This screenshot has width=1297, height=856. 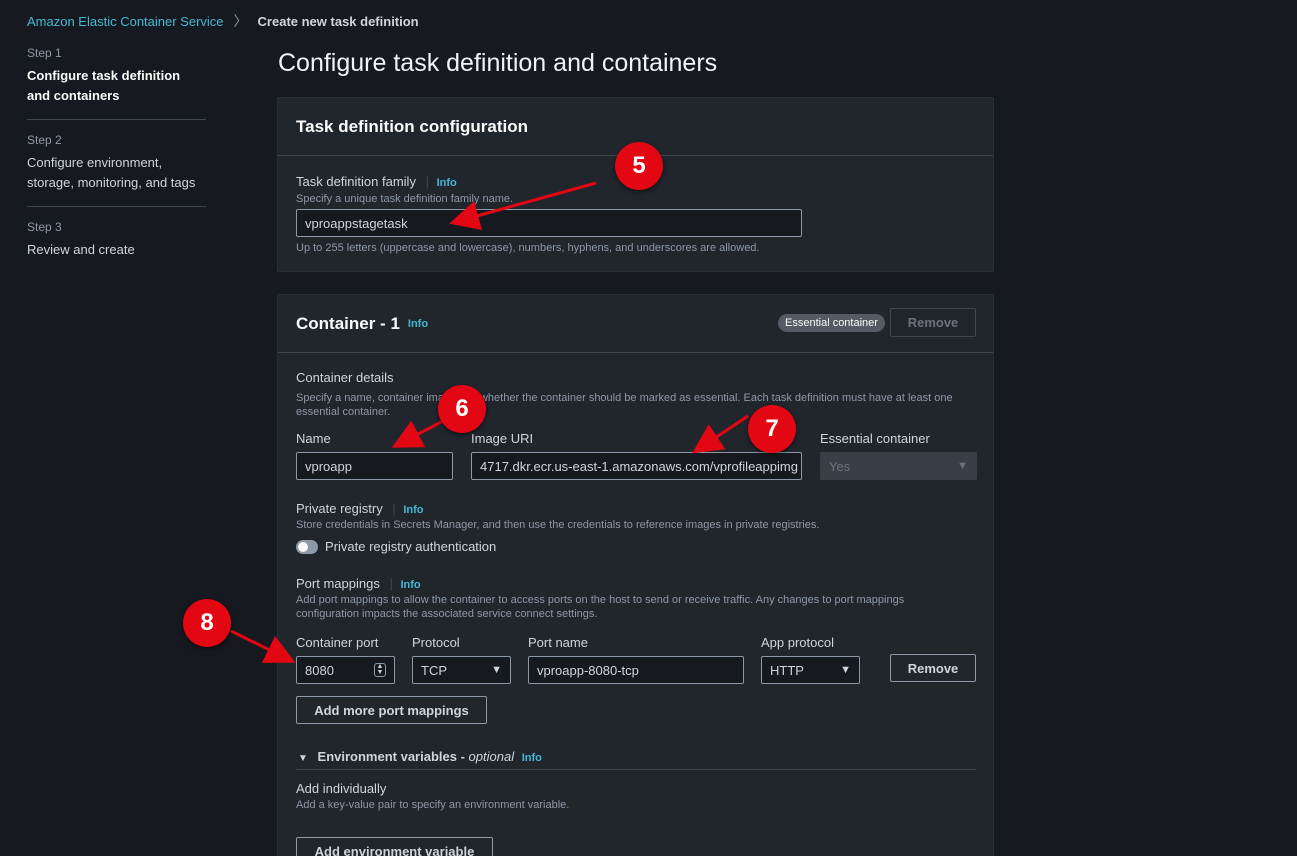 What do you see at coordinates (502, 438) in the screenshot?
I see `image-uri-label: Image URI` at bounding box center [502, 438].